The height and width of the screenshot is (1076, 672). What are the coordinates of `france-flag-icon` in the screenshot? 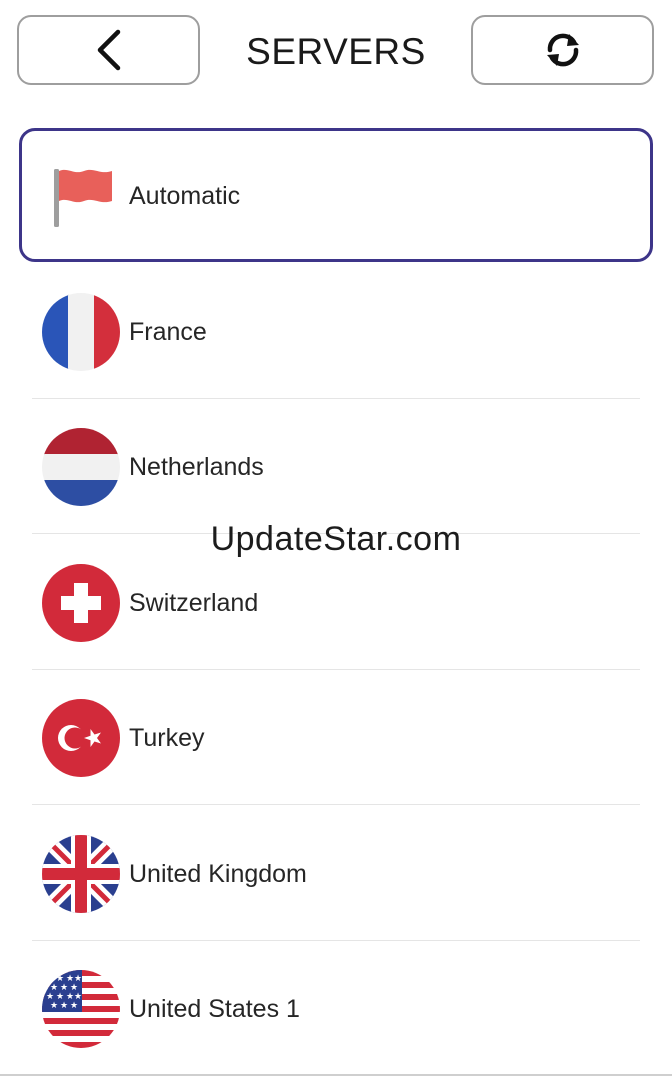 It's located at (81, 332).